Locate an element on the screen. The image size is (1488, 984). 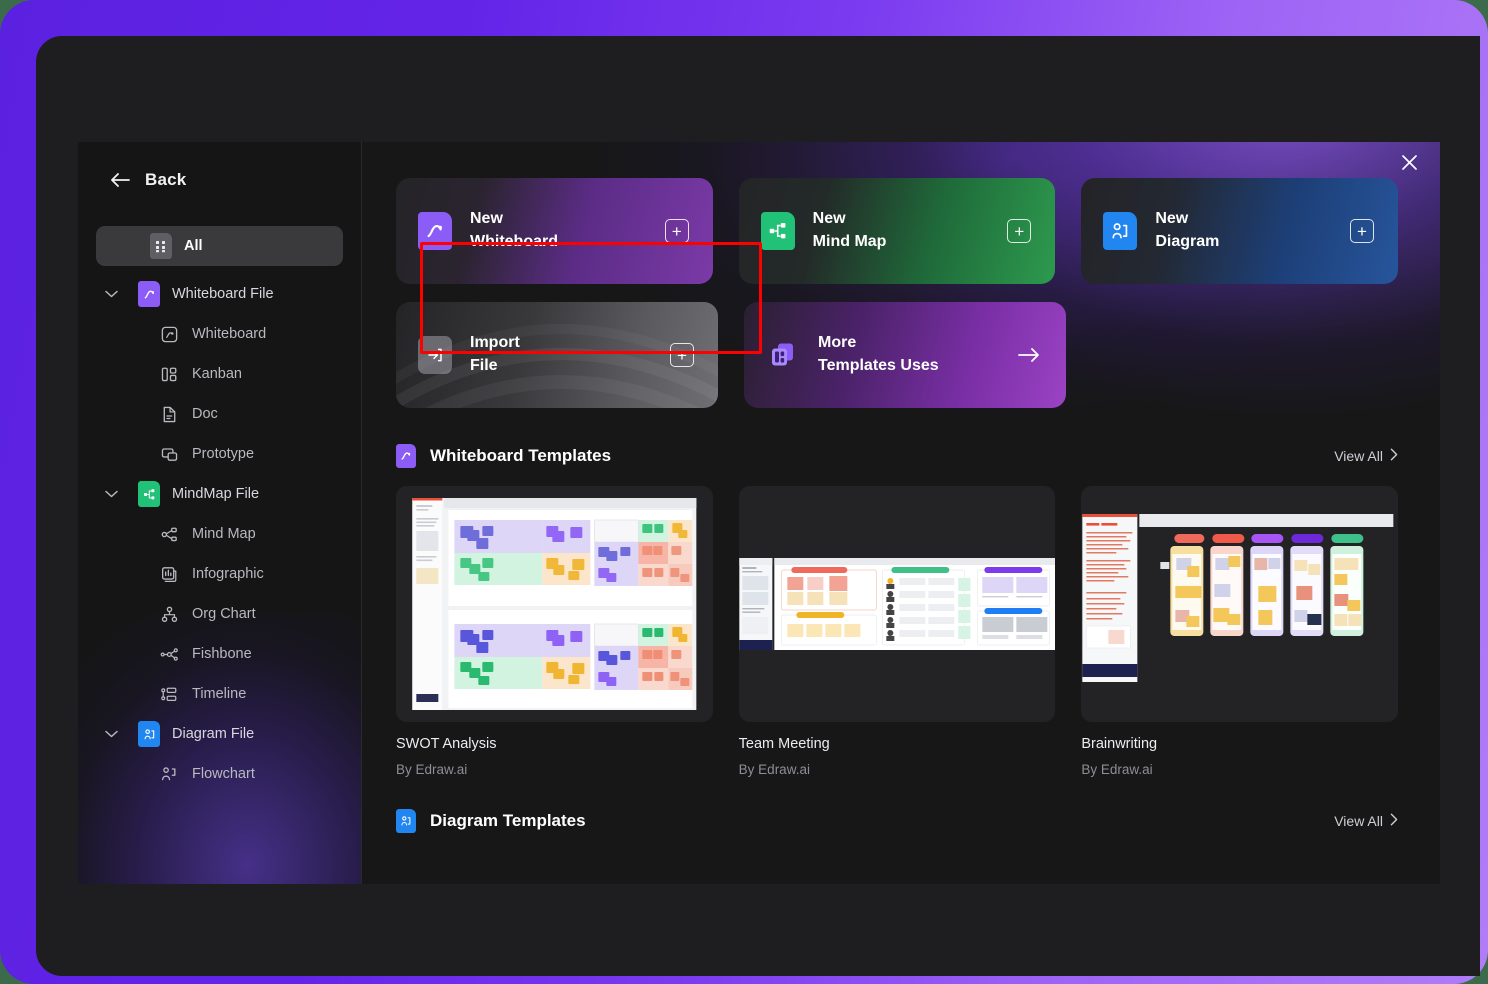
diagram-templates-header: Diagram Templates View All is located at coordinates (897, 821).